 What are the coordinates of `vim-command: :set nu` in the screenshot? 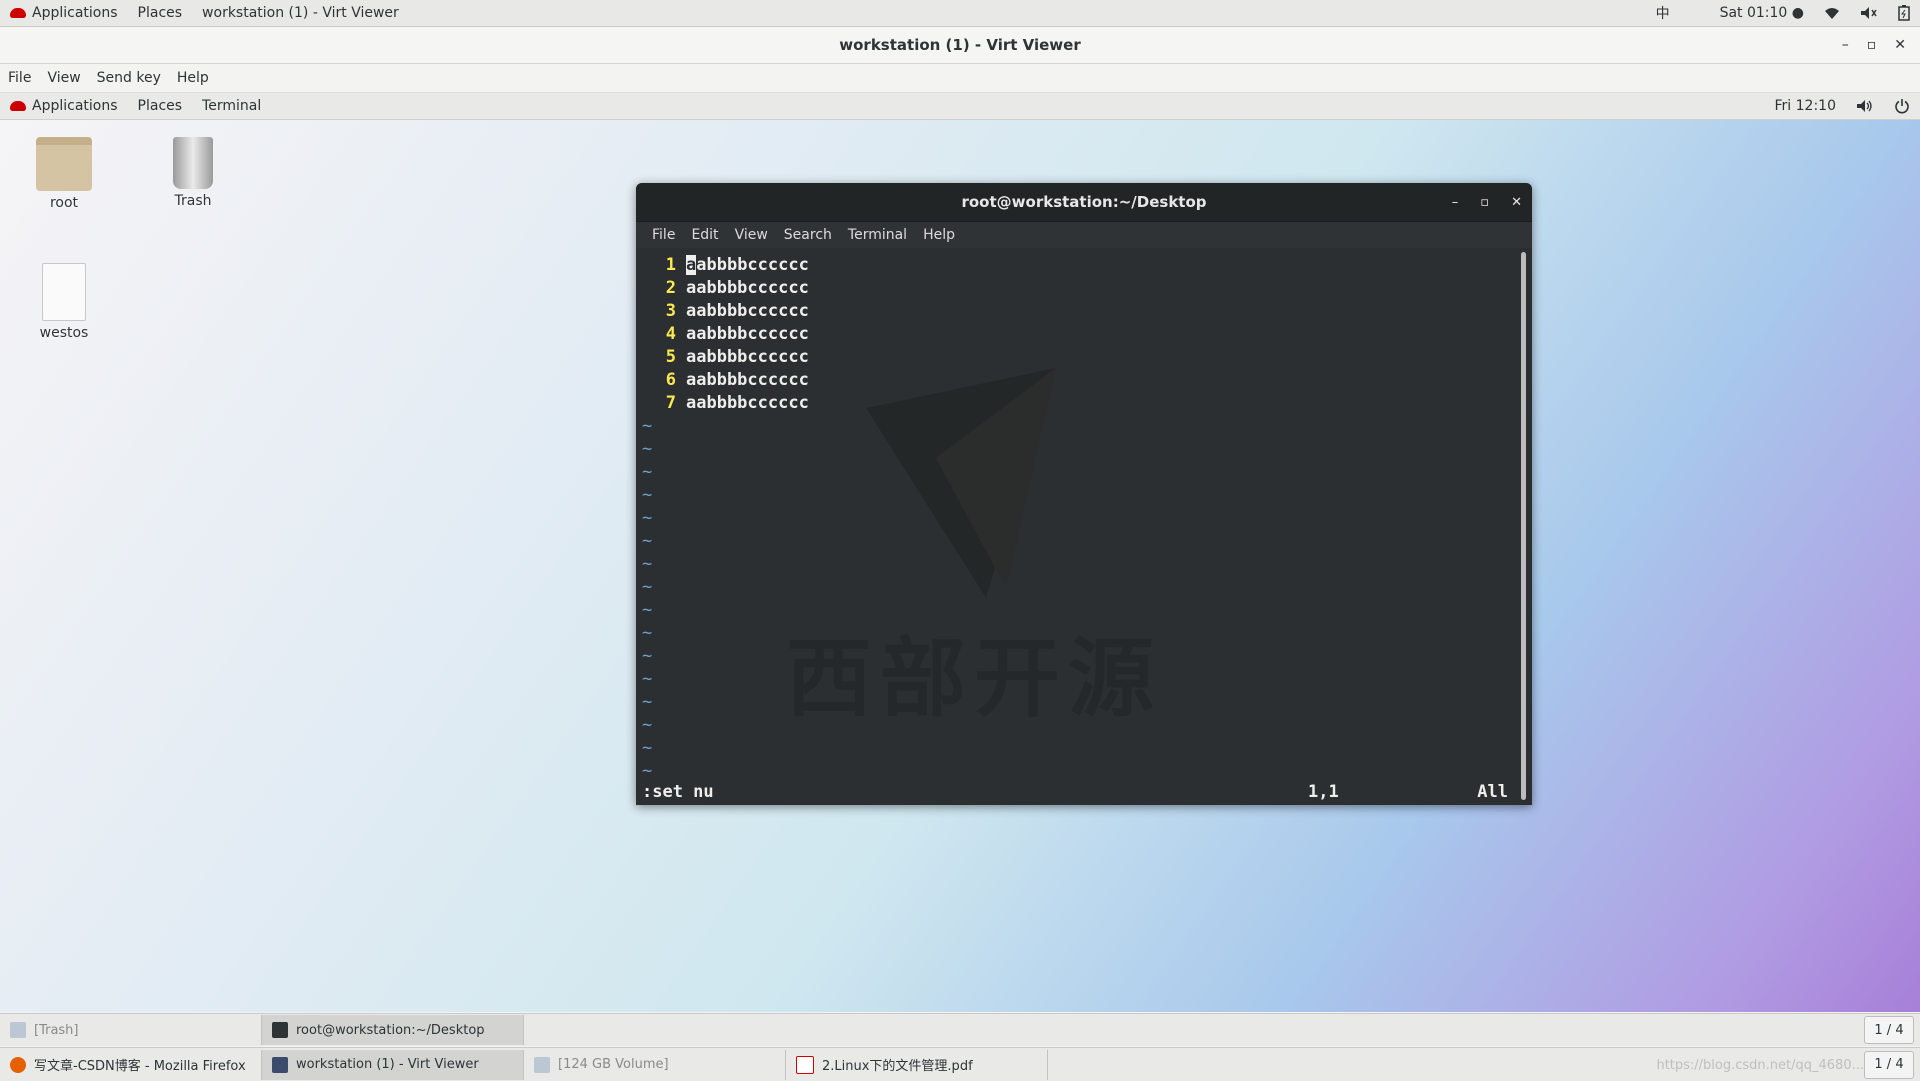 It's located at (678, 792).